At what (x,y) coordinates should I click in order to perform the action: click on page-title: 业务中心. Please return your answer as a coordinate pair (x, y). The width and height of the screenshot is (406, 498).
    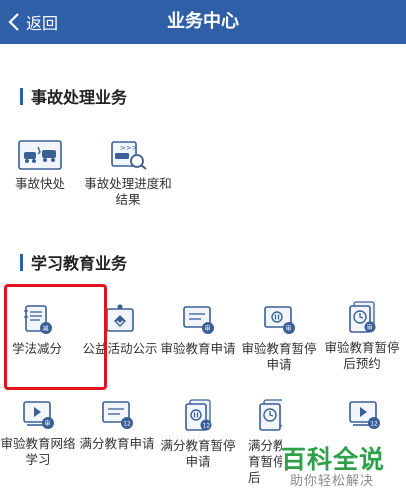
    Looking at the image, I should click on (203, 21).